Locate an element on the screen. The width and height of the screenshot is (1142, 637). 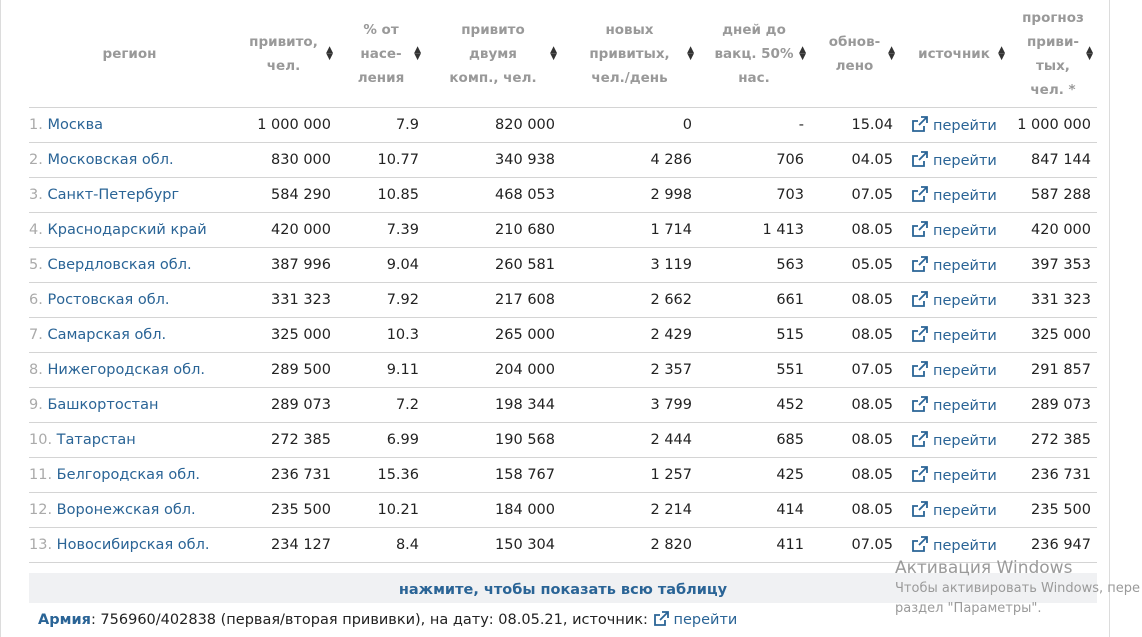
row-number: 5. is located at coordinates (36, 265).